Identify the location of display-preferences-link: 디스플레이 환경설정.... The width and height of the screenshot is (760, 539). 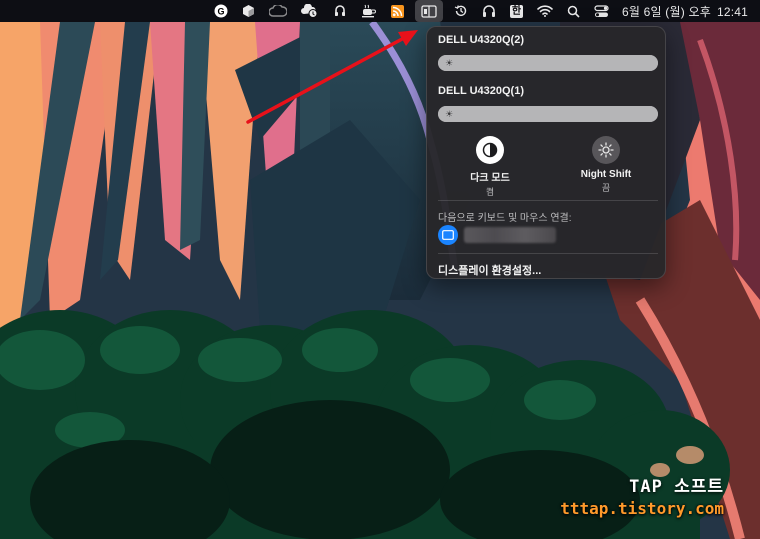
(489, 270).